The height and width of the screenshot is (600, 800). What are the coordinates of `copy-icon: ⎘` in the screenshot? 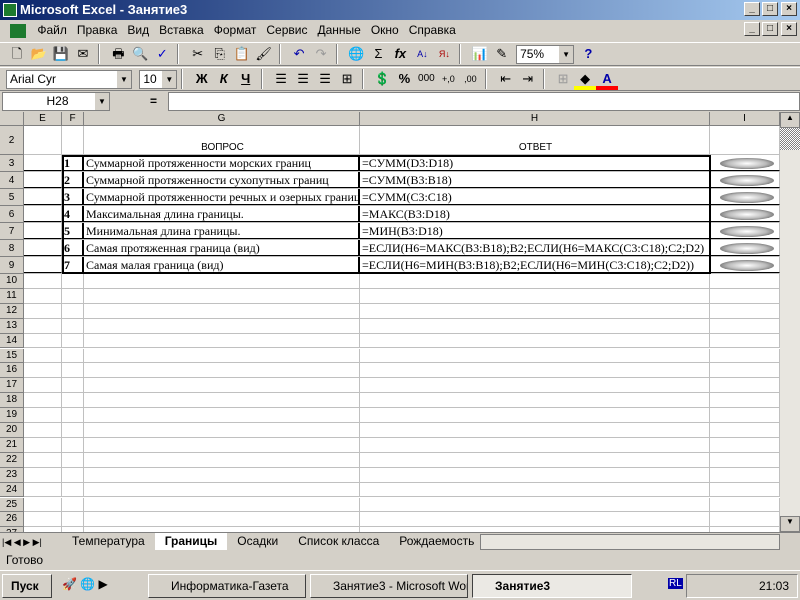 It's located at (220, 54).